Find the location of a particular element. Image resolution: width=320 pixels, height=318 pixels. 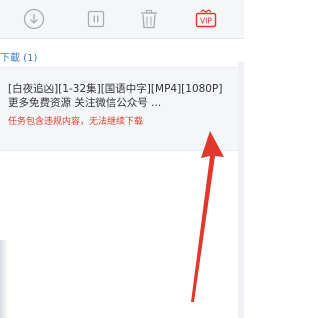

toolbar-divider is located at coordinates (122, 38).